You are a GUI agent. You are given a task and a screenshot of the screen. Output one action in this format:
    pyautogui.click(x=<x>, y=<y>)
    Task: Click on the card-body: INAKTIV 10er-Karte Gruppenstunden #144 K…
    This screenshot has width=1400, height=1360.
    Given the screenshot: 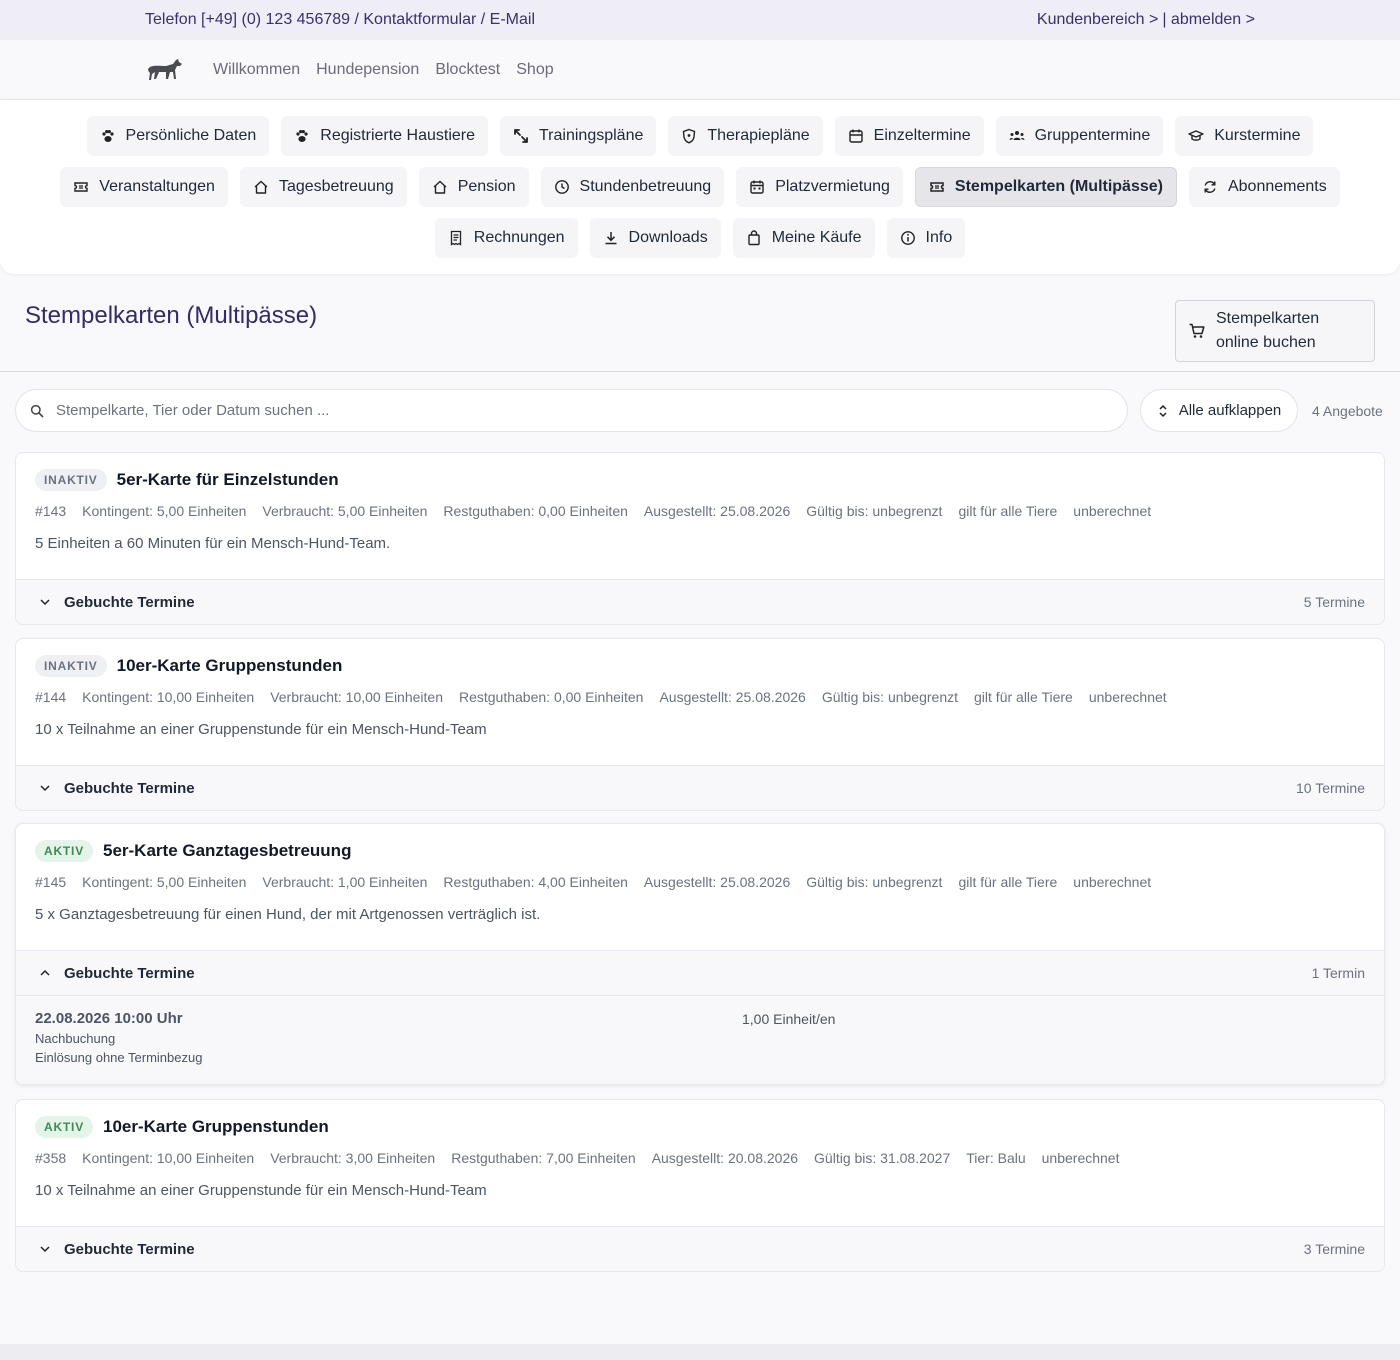 What is the action you would take?
    pyautogui.click(x=700, y=702)
    